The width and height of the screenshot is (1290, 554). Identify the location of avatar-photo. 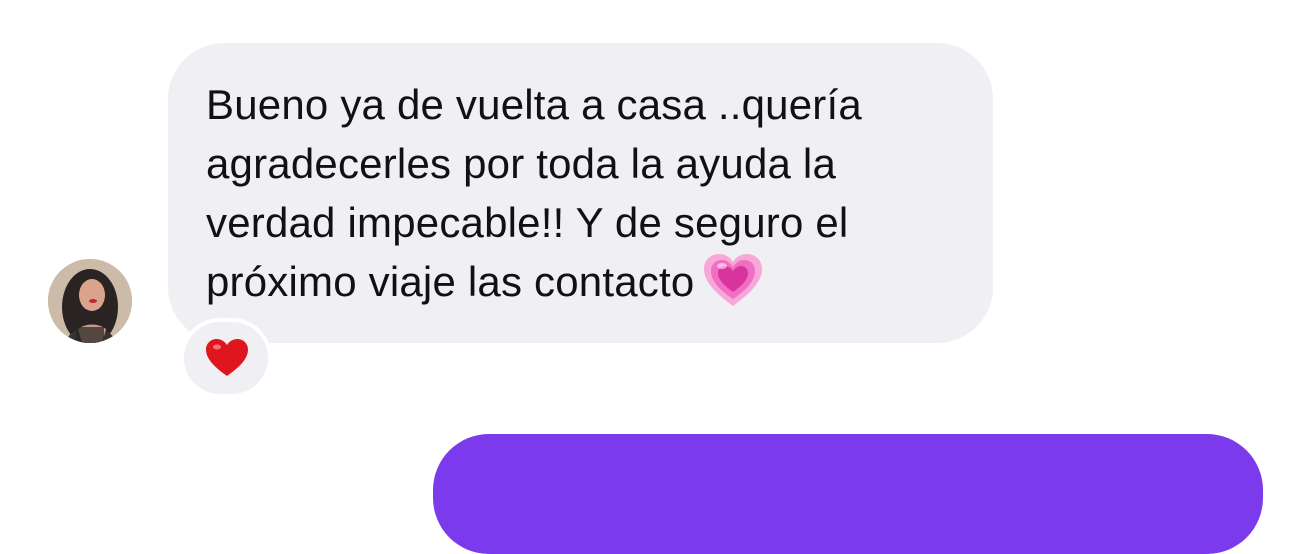
(90, 301).